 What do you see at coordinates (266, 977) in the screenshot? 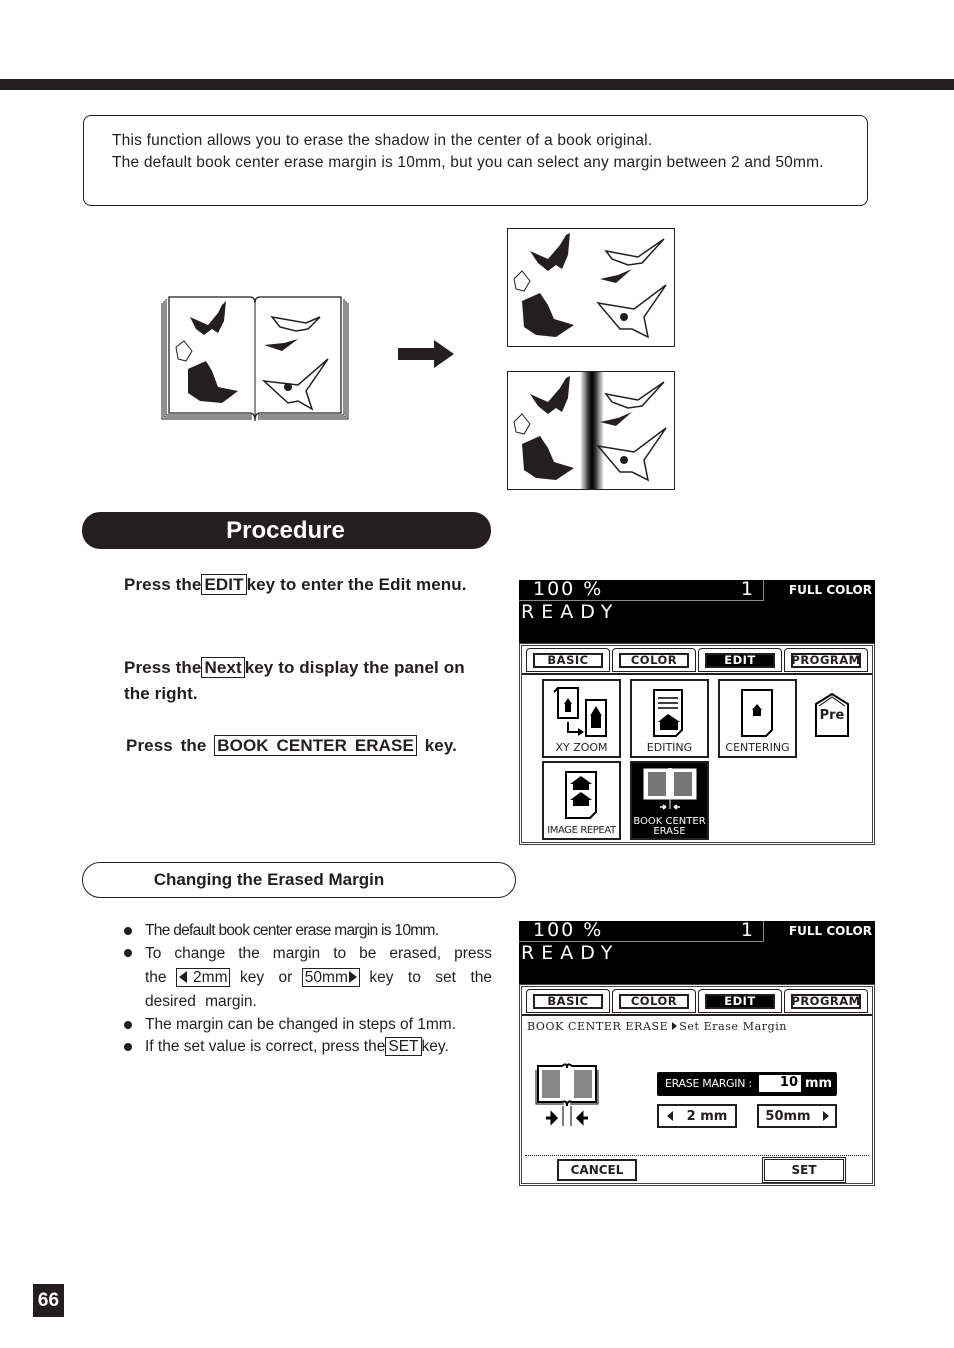
I see `bullet-text: key or` at bounding box center [266, 977].